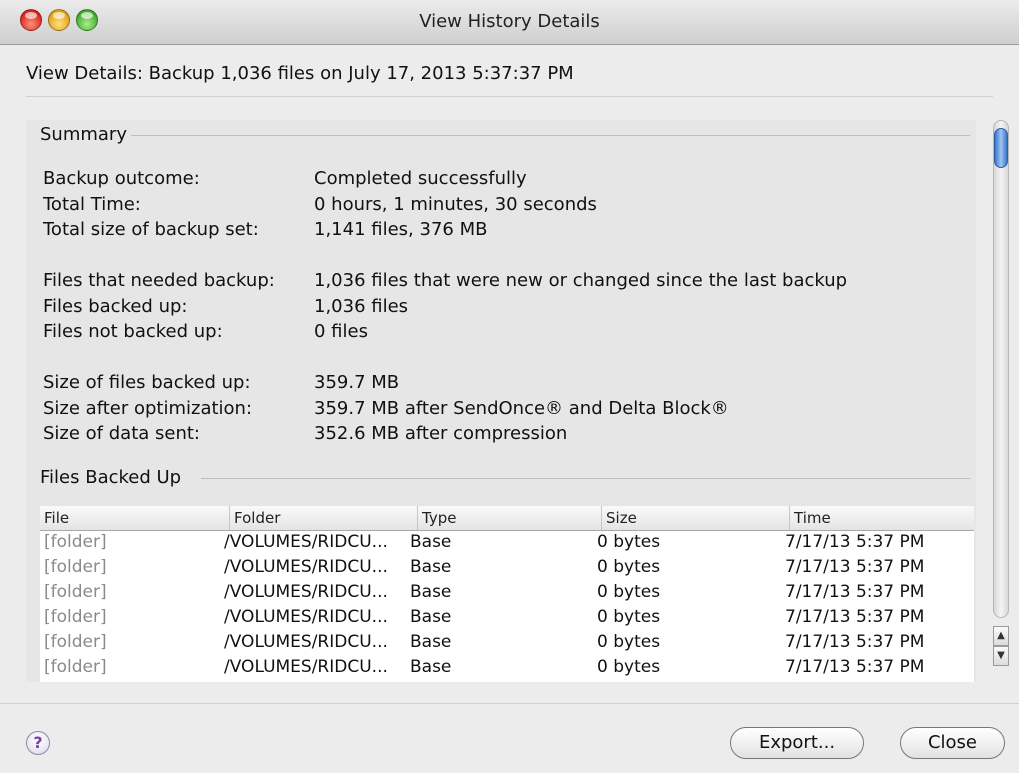 The width and height of the screenshot is (1019, 773). What do you see at coordinates (148, 408) in the screenshot?
I see `summary-row-label: Size after optimization:` at bounding box center [148, 408].